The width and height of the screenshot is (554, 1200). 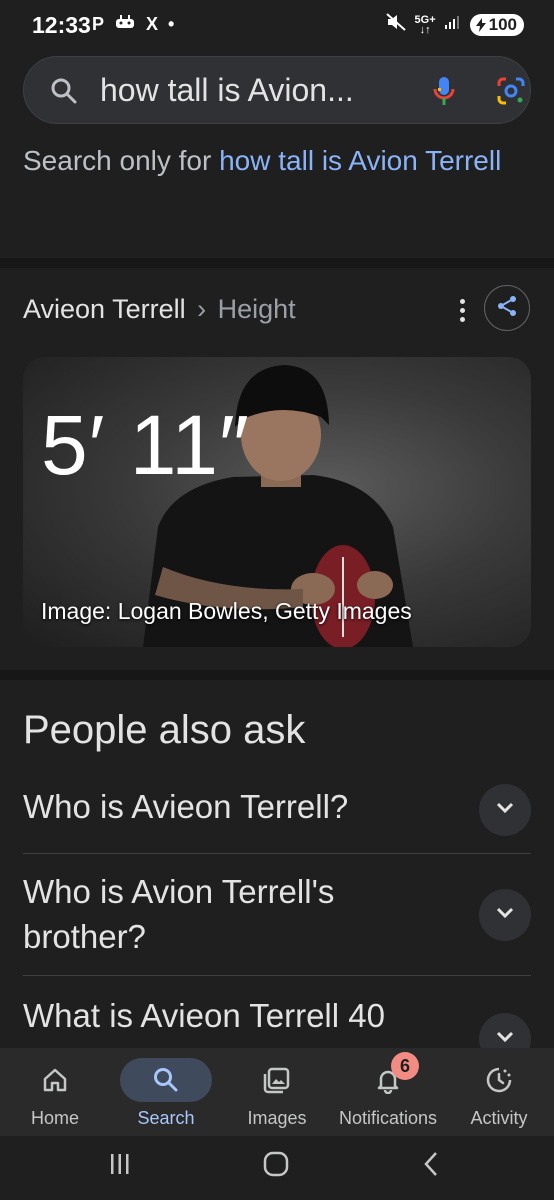 What do you see at coordinates (277, 1118) in the screenshot?
I see `nav-label: Images` at bounding box center [277, 1118].